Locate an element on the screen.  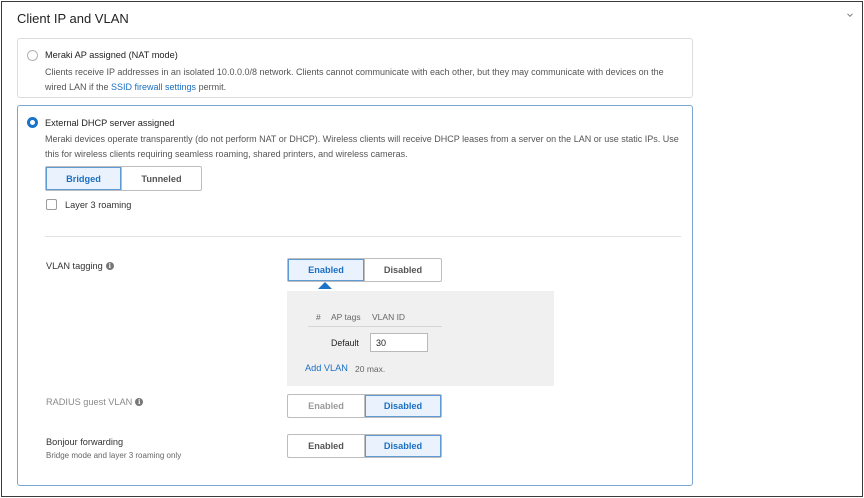
table-header-vlan-id: VLAN ID is located at coordinates (389, 317).